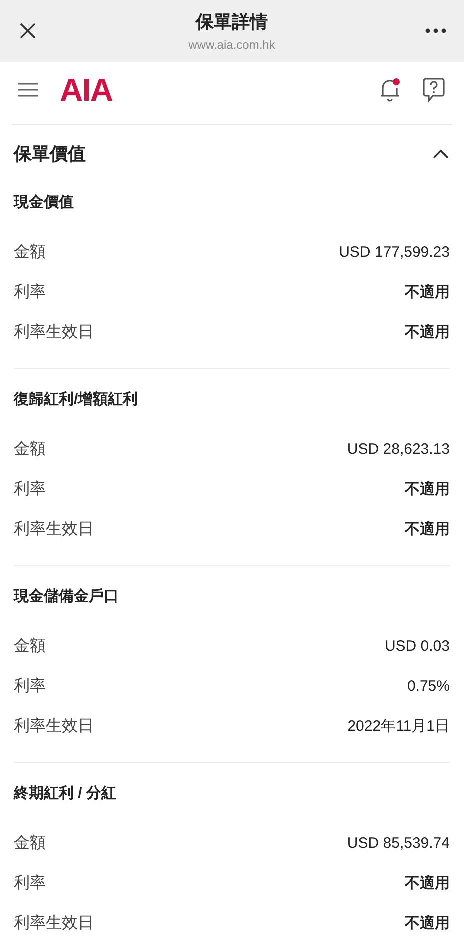  What do you see at coordinates (86, 90) in the screenshot?
I see `logo: AIA` at bounding box center [86, 90].